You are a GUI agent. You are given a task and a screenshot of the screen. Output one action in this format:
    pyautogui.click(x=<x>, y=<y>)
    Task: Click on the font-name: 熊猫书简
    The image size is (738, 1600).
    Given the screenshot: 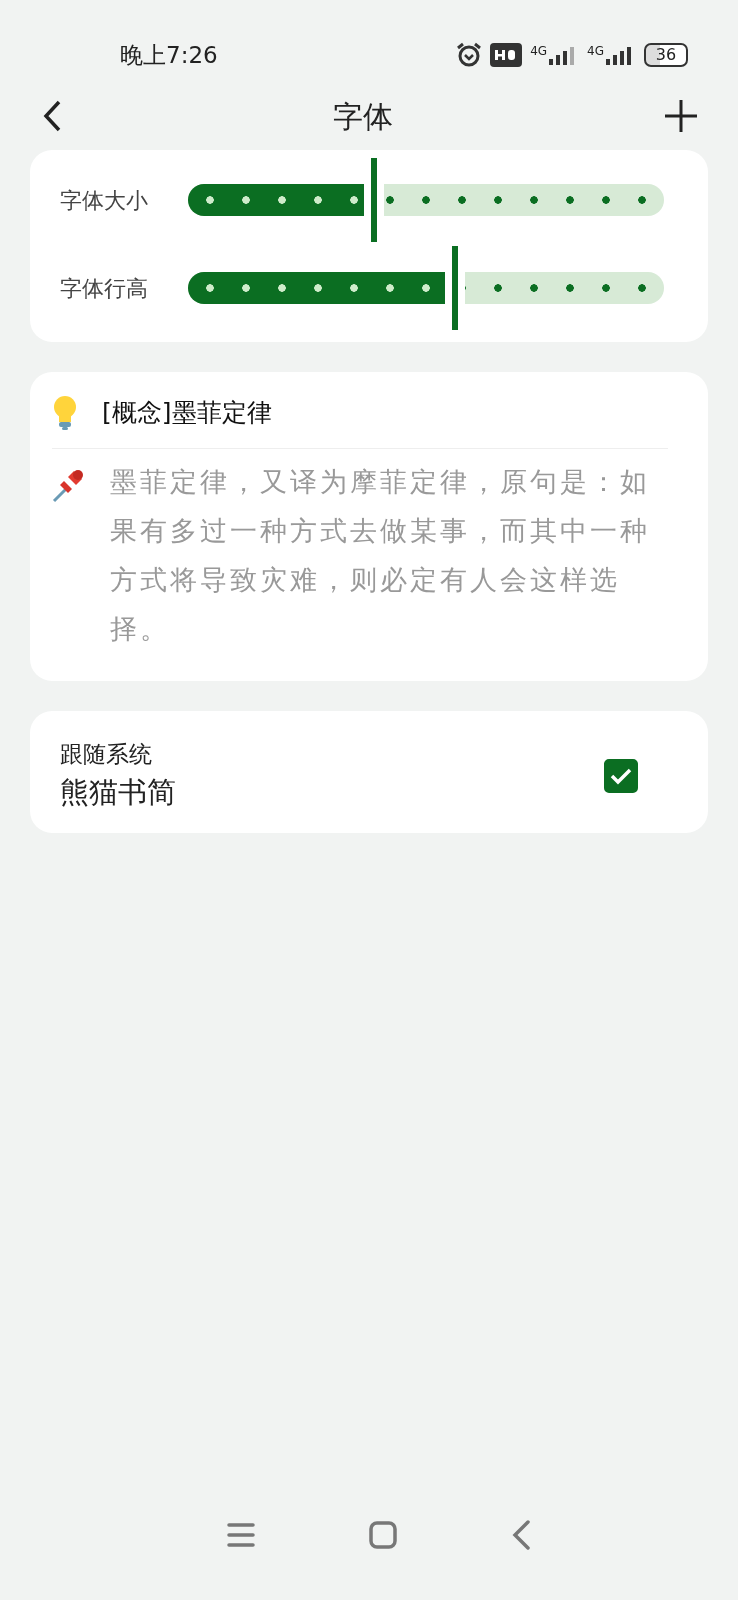 What is the action you would take?
    pyautogui.click(x=118, y=792)
    